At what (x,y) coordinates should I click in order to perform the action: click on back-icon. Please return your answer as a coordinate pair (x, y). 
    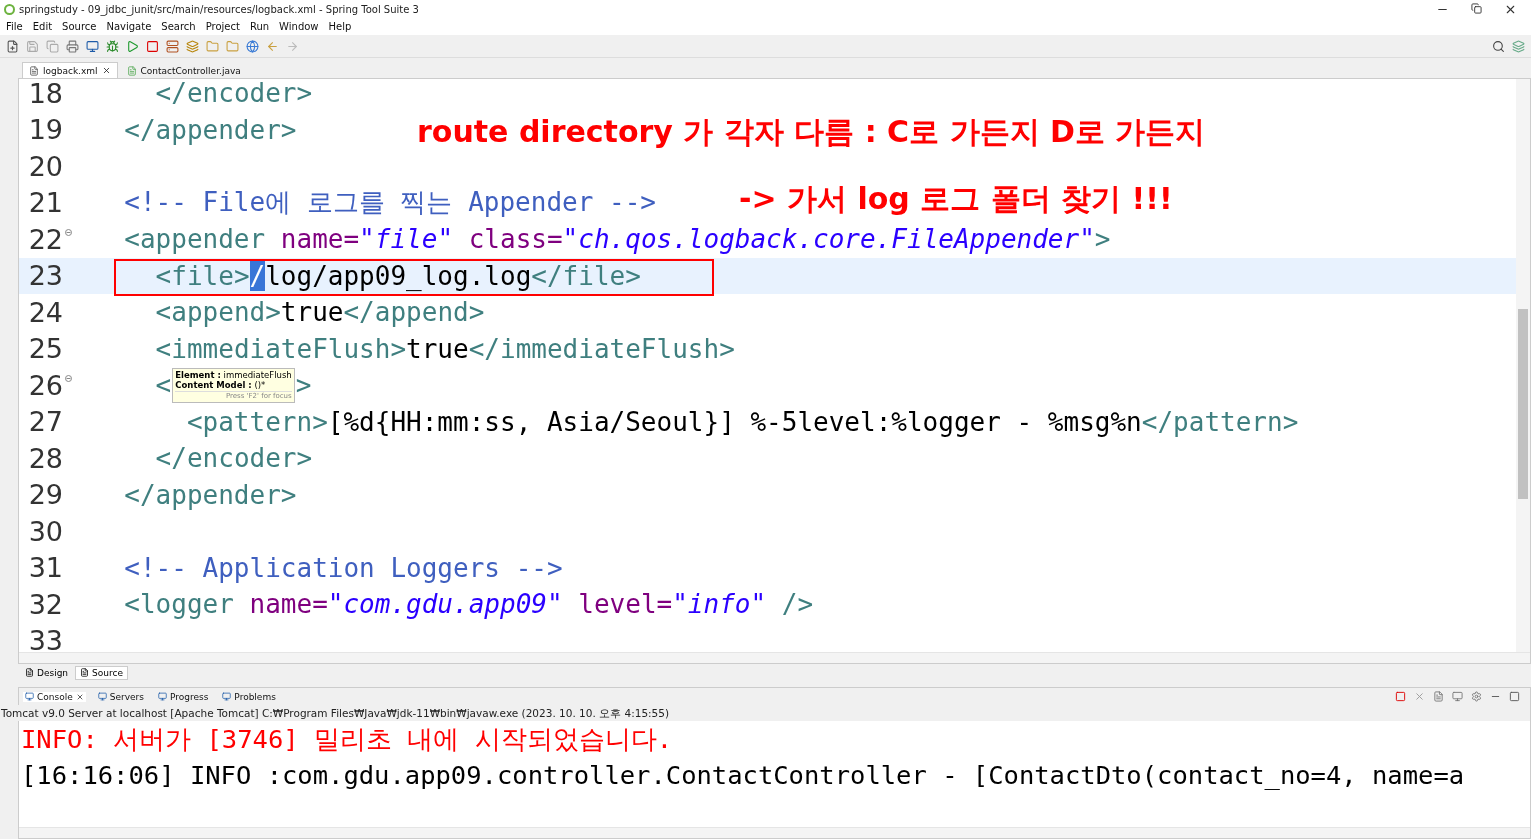
    Looking at the image, I should click on (272, 46).